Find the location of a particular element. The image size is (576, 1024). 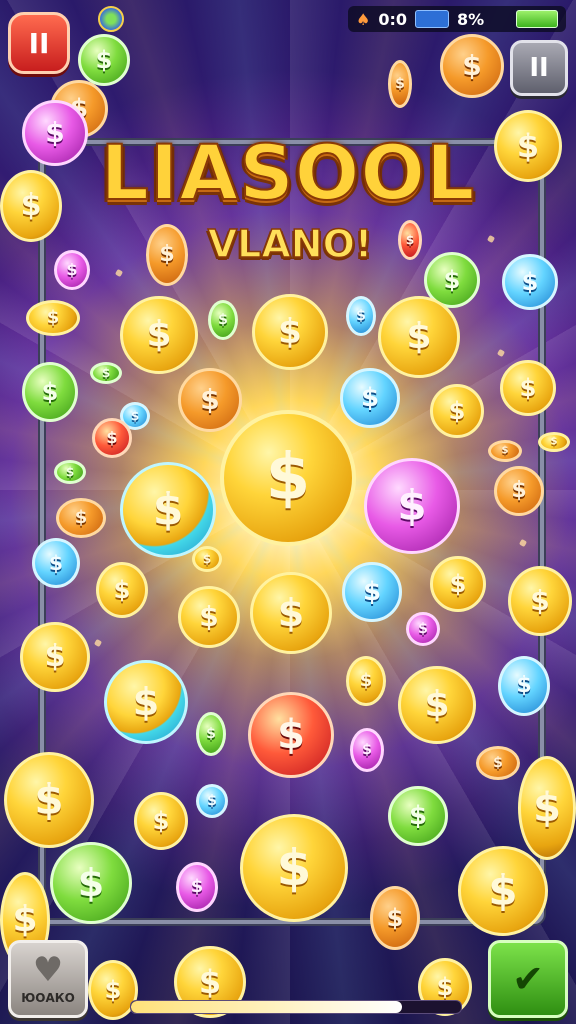

bottom-left-button: ♥ ЮОАКО is located at coordinates (48, 979).